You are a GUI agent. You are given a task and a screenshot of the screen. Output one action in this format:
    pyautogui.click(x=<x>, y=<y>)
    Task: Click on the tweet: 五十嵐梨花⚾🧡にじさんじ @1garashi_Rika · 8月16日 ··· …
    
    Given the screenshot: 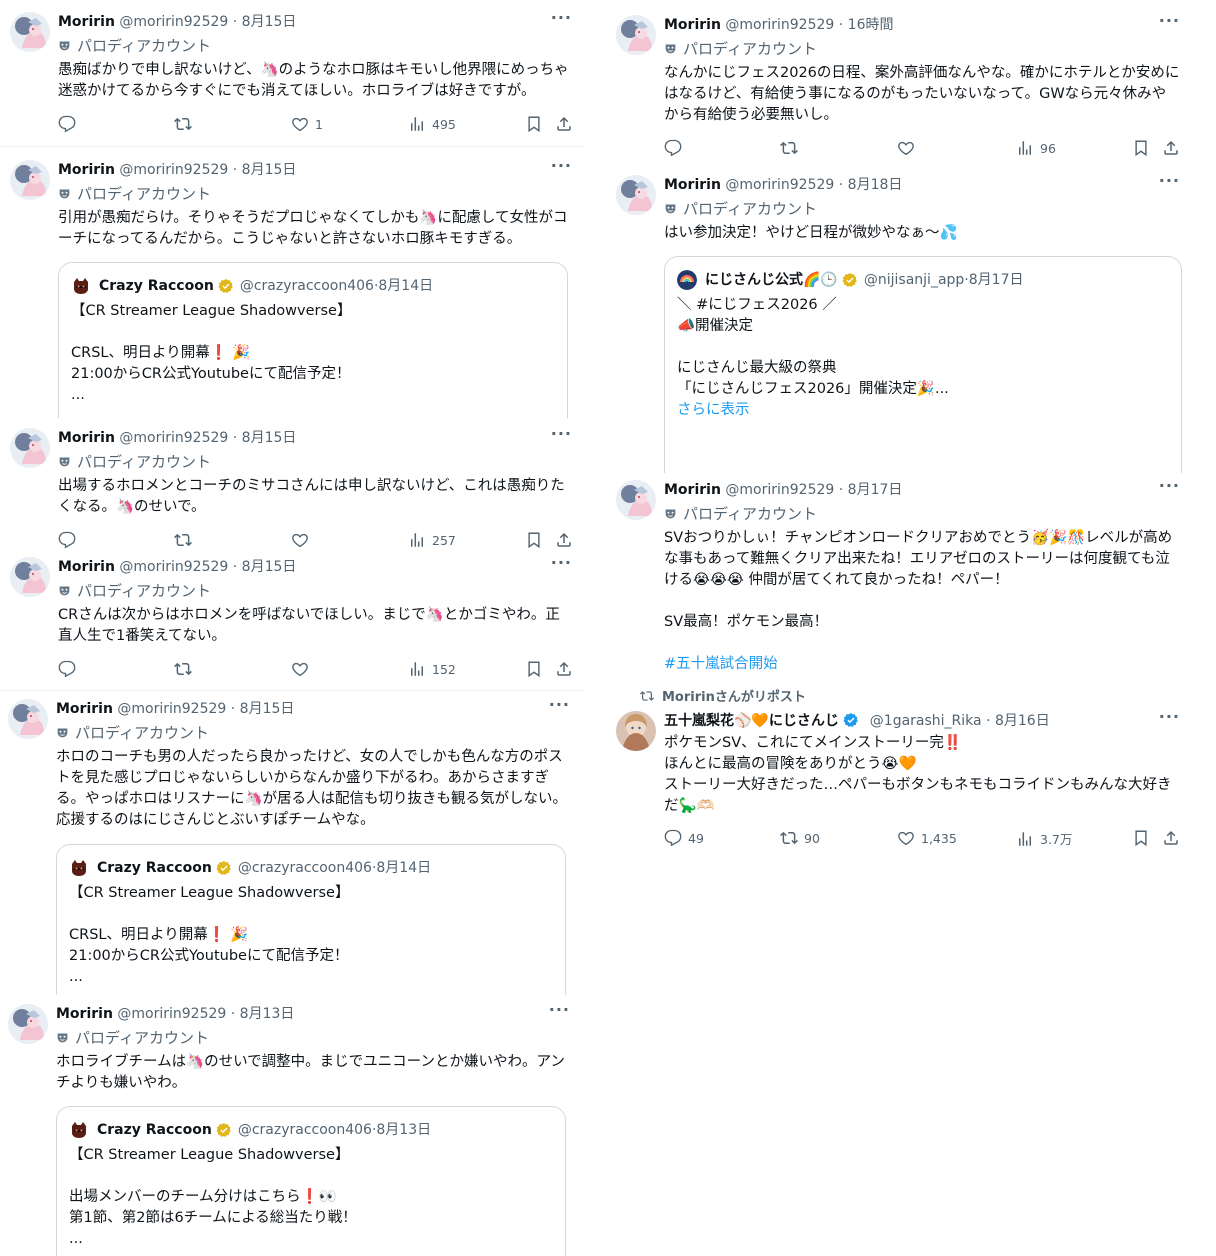 What is the action you would take?
    pyautogui.click(x=901, y=779)
    